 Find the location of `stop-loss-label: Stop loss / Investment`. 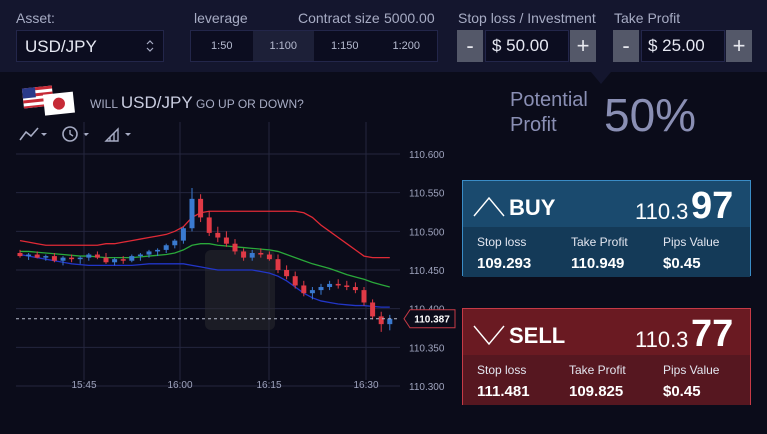

stop-loss-label: Stop loss / Investment is located at coordinates (527, 18).